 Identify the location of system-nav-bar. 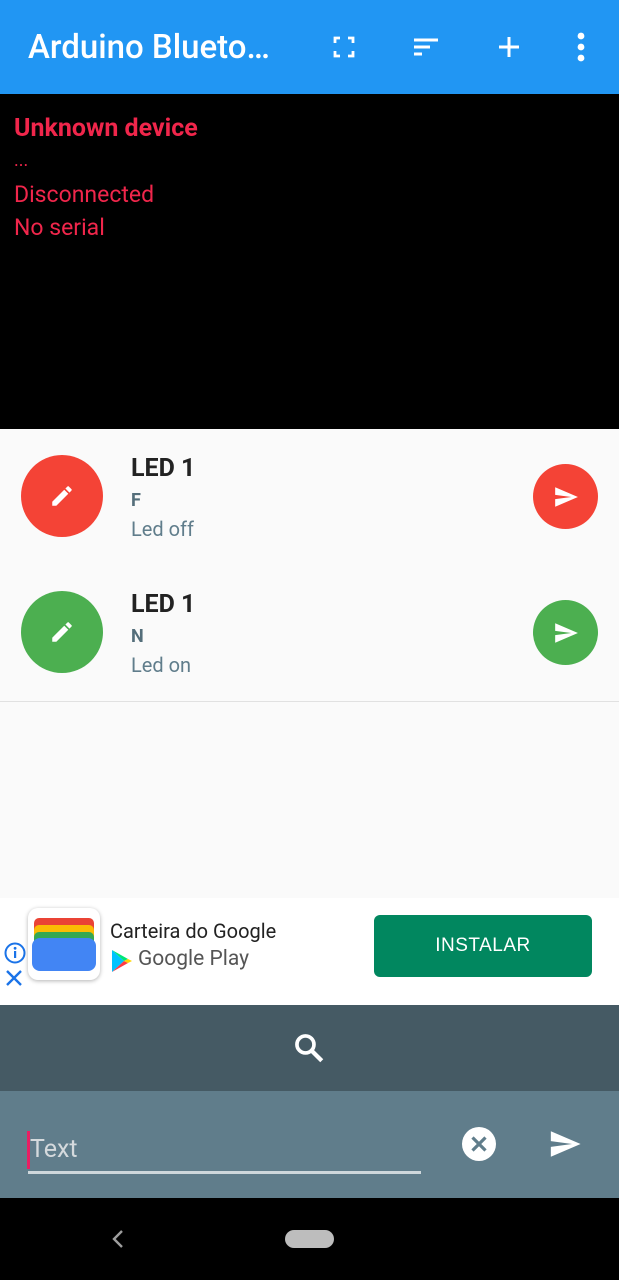
(309, 1239).